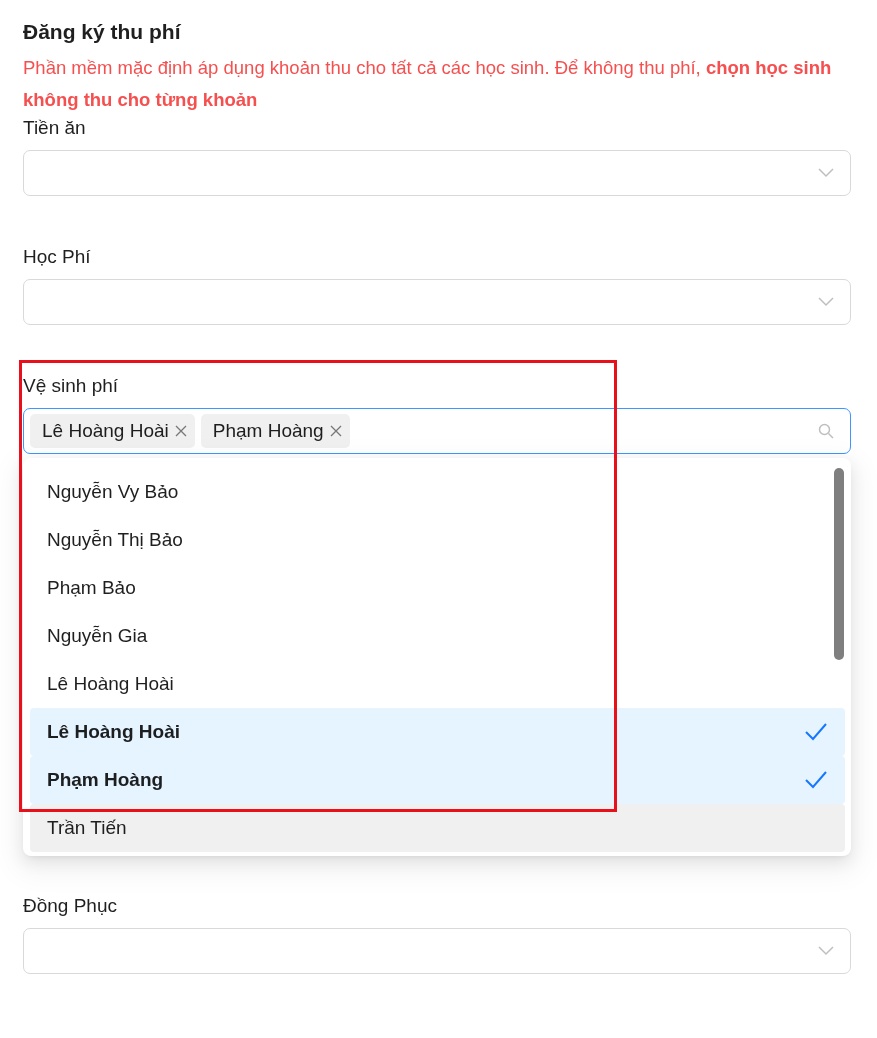 The height and width of the screenshot is (1038, 877). I want to click on field-label: Đồng Phục, so click(70, 906).